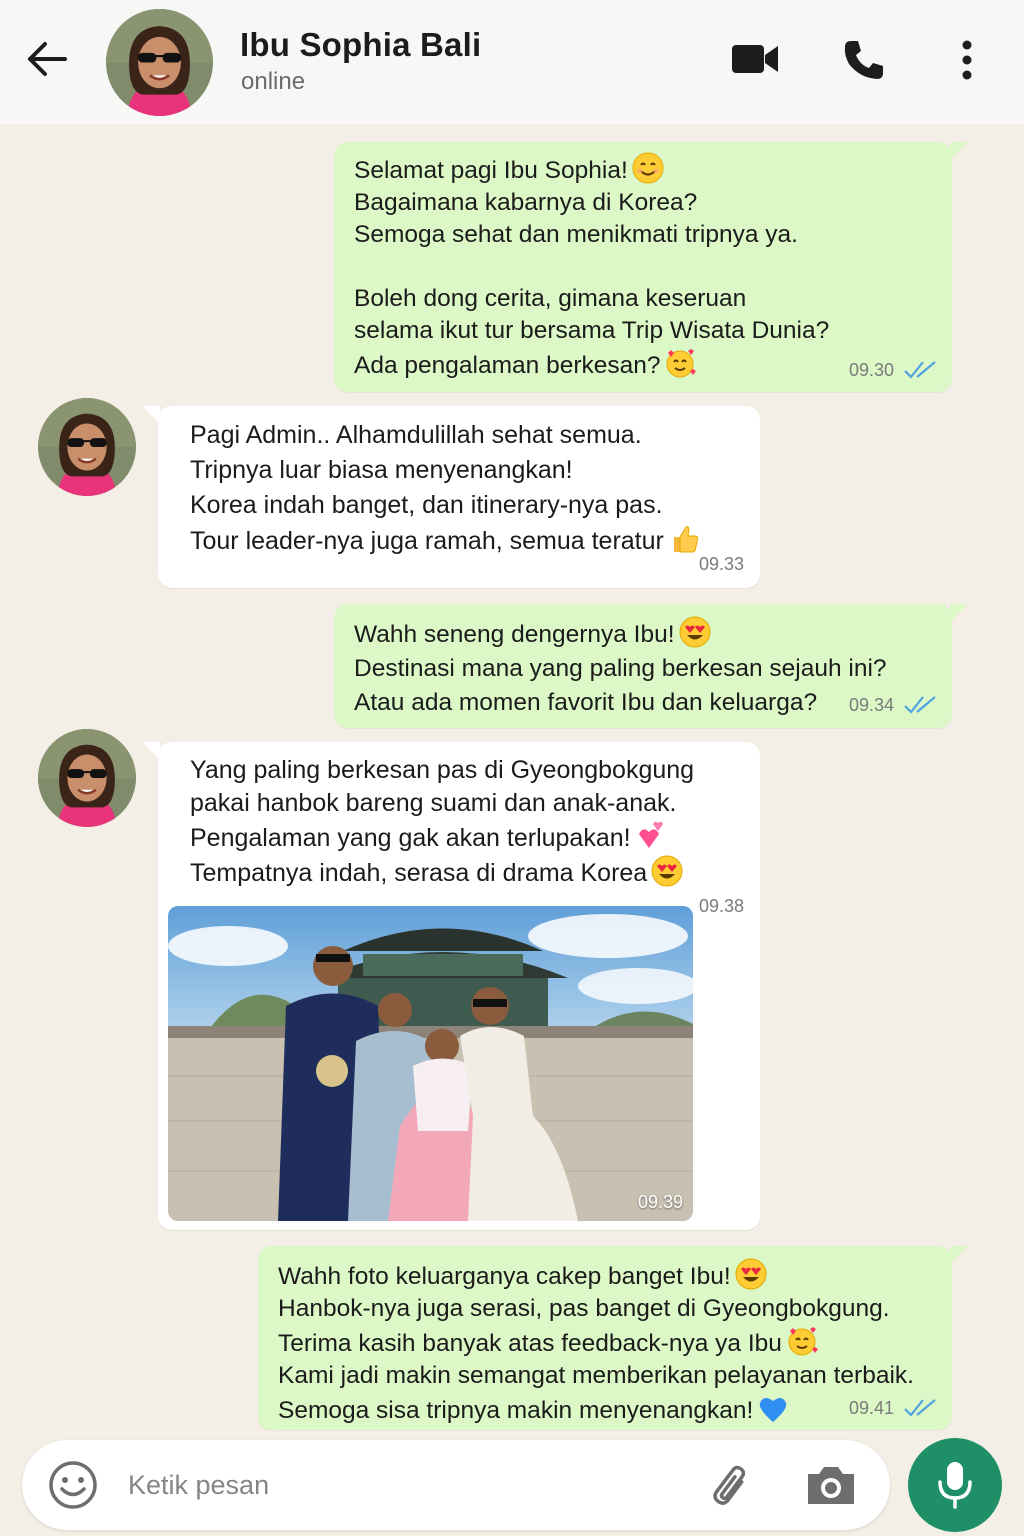 The width and height of the screenshot is (1024, 1536). I want to click on message-line: Ada pengalaman berkesan?, so click(643, 364).